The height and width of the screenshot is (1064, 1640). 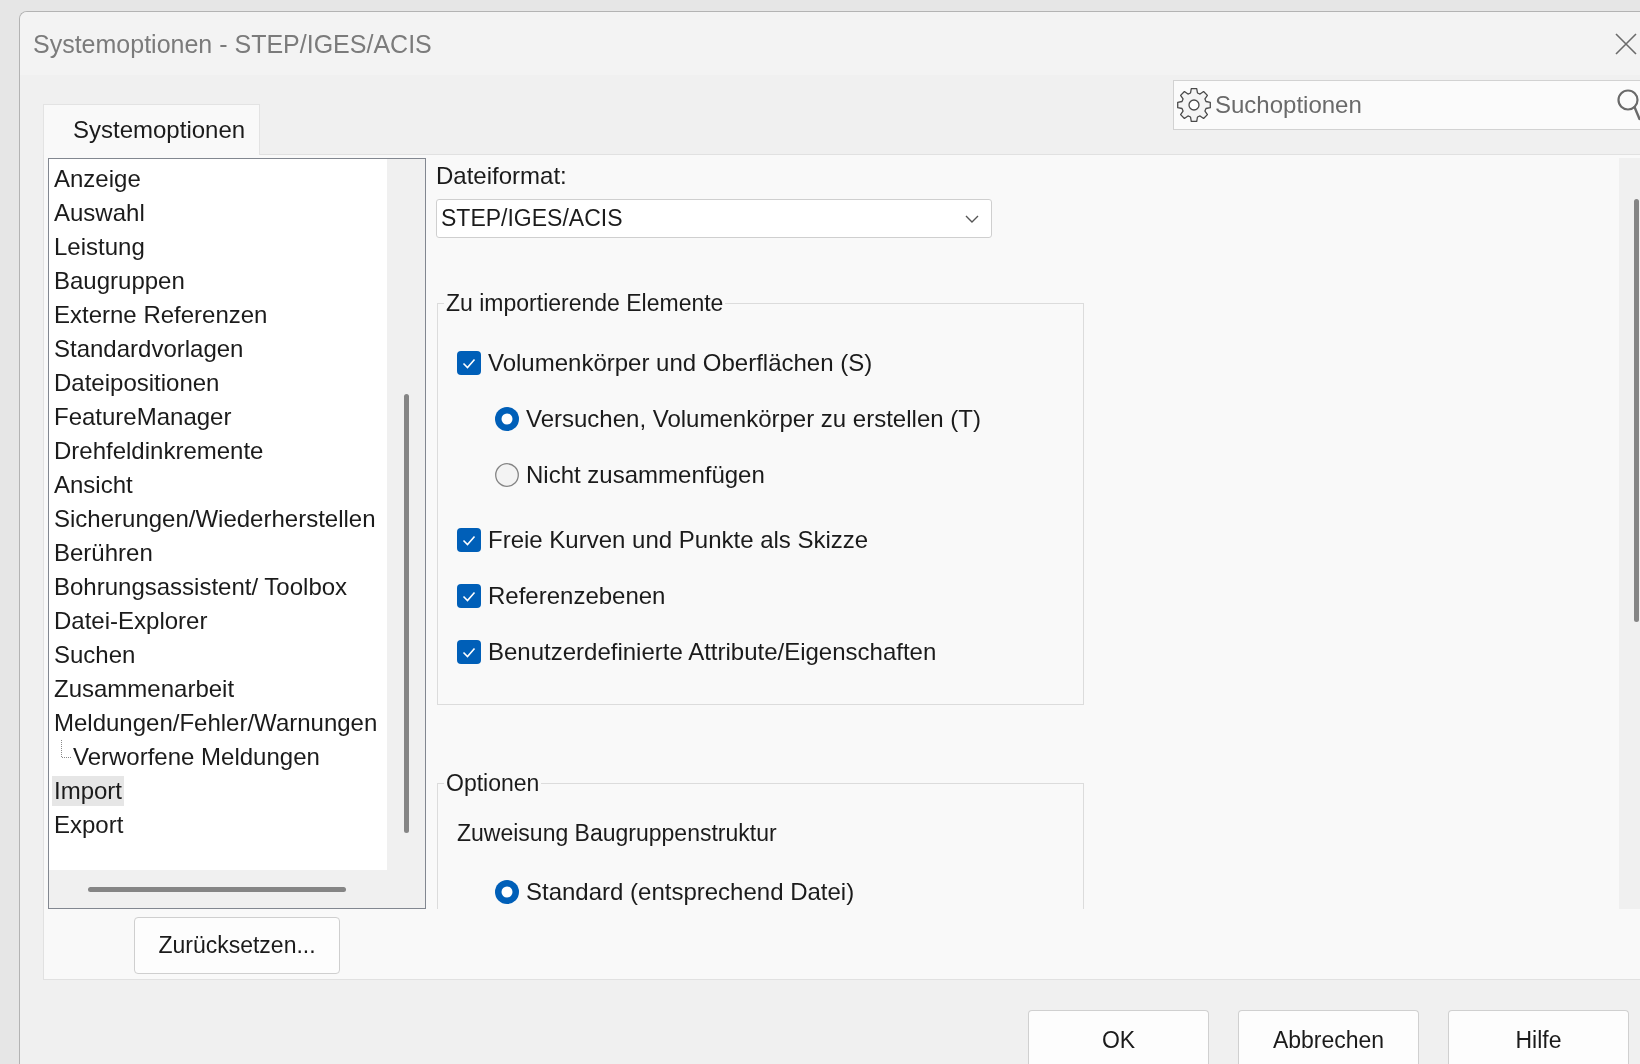 I want to click on checkbox-label: Volumenkörper und Oberflächen (S), so click(x=680, y=363).